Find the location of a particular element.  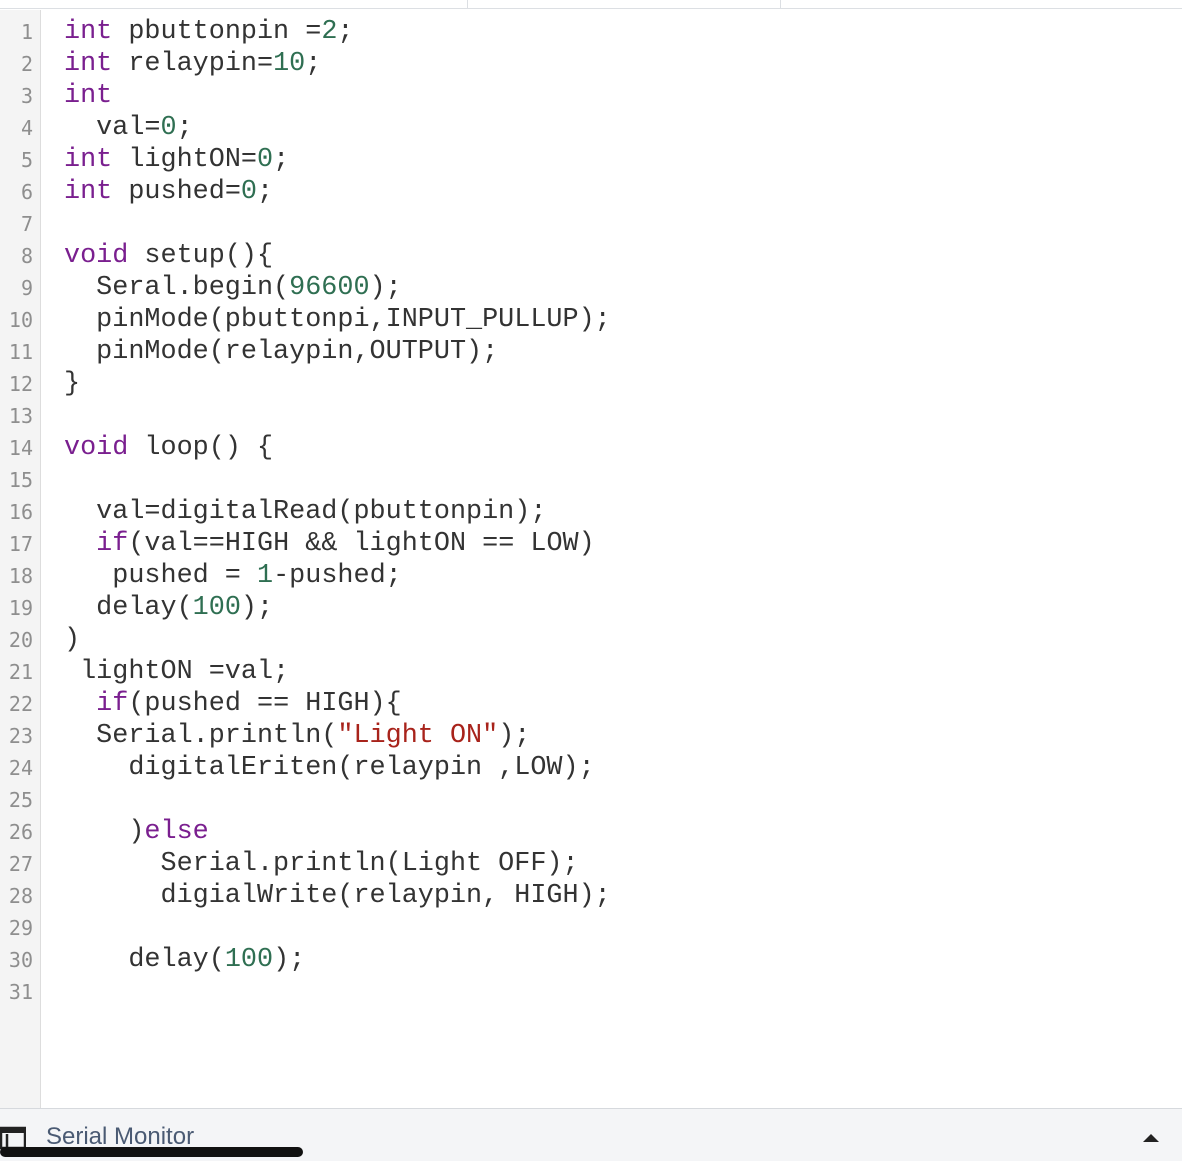

serial-monitor-panel-header: Serial Monitor is located at coordinates (591, 1134).